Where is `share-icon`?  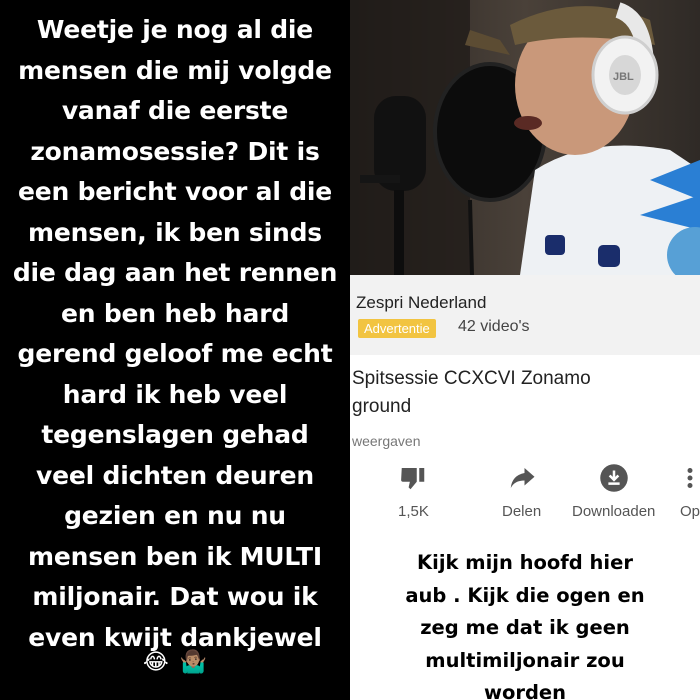 share-icon is located at coordinates (522, 478).